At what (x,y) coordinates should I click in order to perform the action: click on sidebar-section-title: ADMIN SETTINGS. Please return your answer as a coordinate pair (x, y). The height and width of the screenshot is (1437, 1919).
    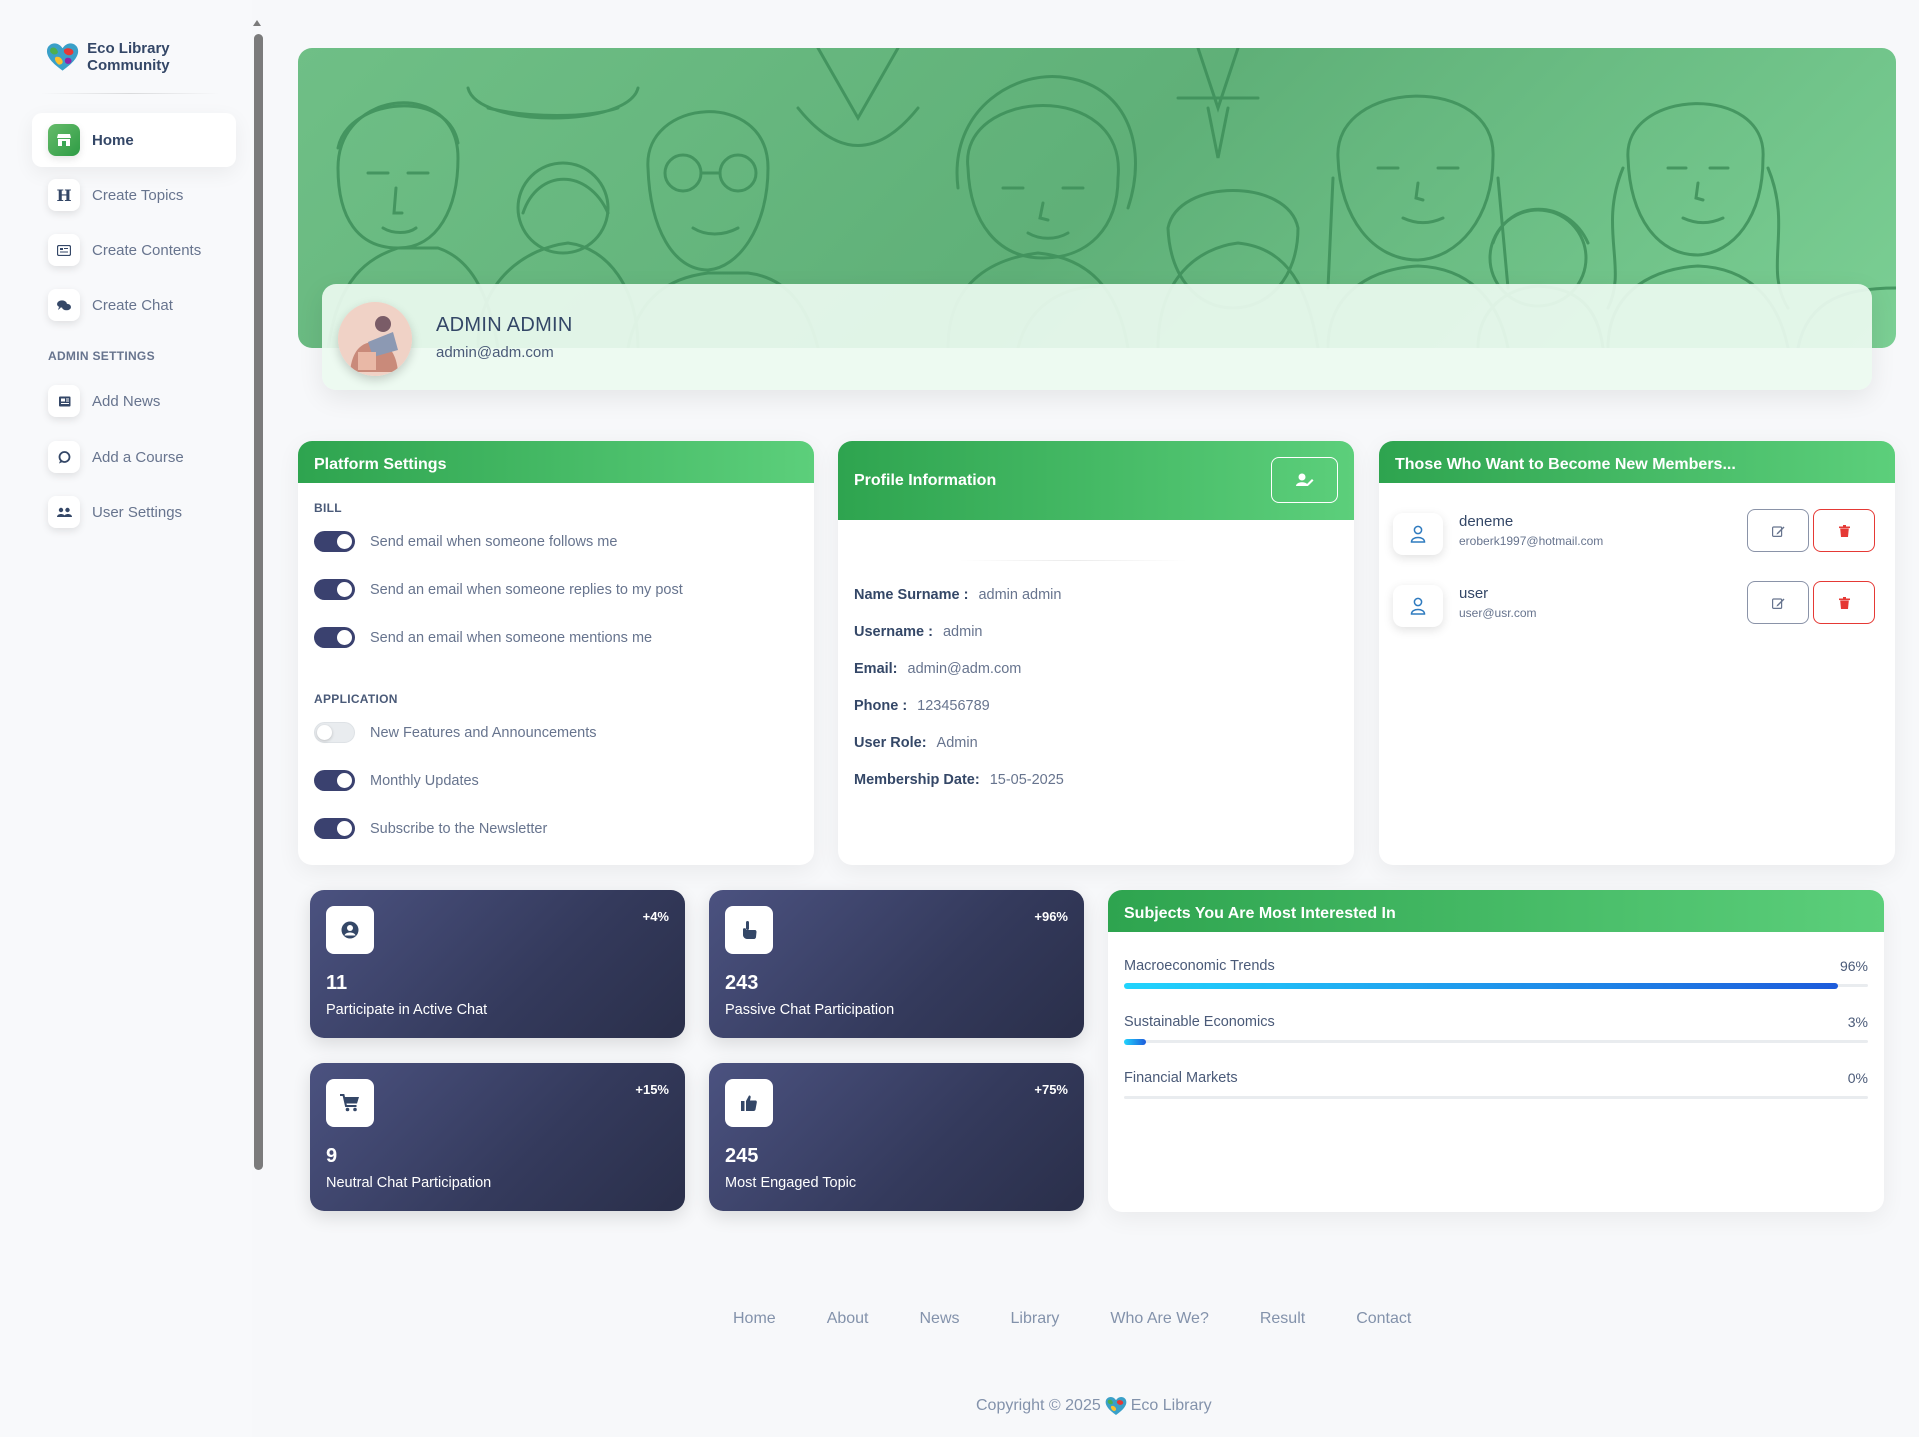
    Looking at the image, I should click on (101, 356).